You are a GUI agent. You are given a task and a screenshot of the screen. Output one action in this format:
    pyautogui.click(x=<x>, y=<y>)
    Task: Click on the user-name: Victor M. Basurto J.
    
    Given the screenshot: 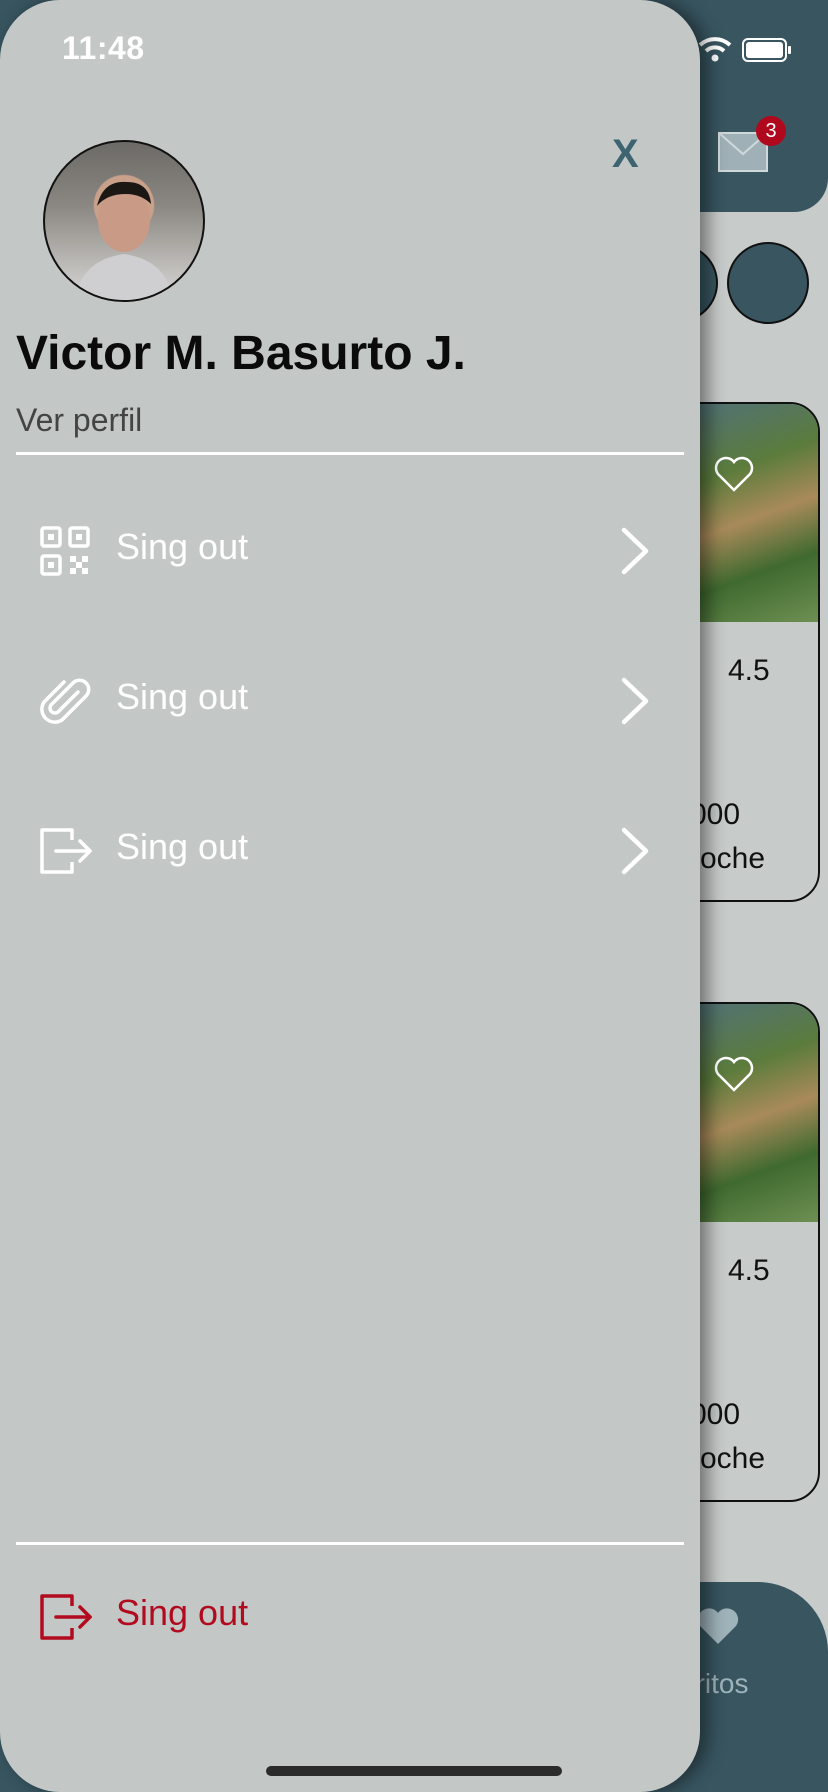 What is the action you would take?
    pyautogui.click(x=241, y=353)
    